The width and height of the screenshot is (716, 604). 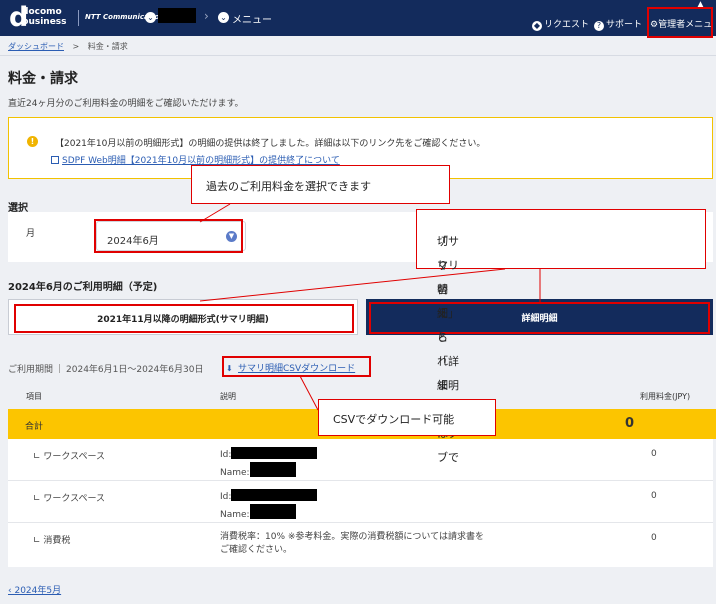 What do you see at coordinates (539, 318) in the screenshot?
I see `tab-detail-highlight` at bounding box center [539, 318].